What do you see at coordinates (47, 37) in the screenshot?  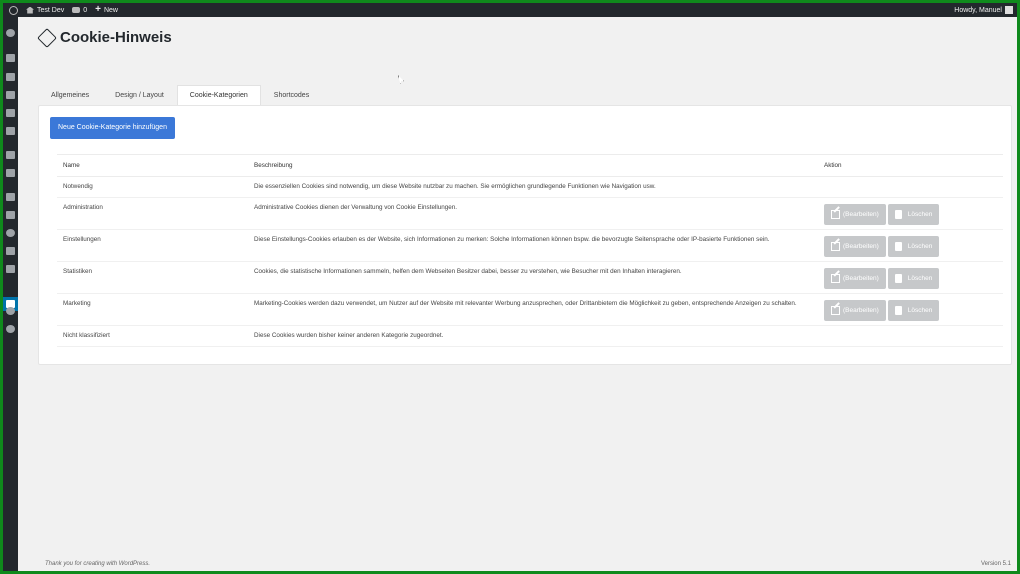 I see `code-icon` at bounding box center [47, 37].